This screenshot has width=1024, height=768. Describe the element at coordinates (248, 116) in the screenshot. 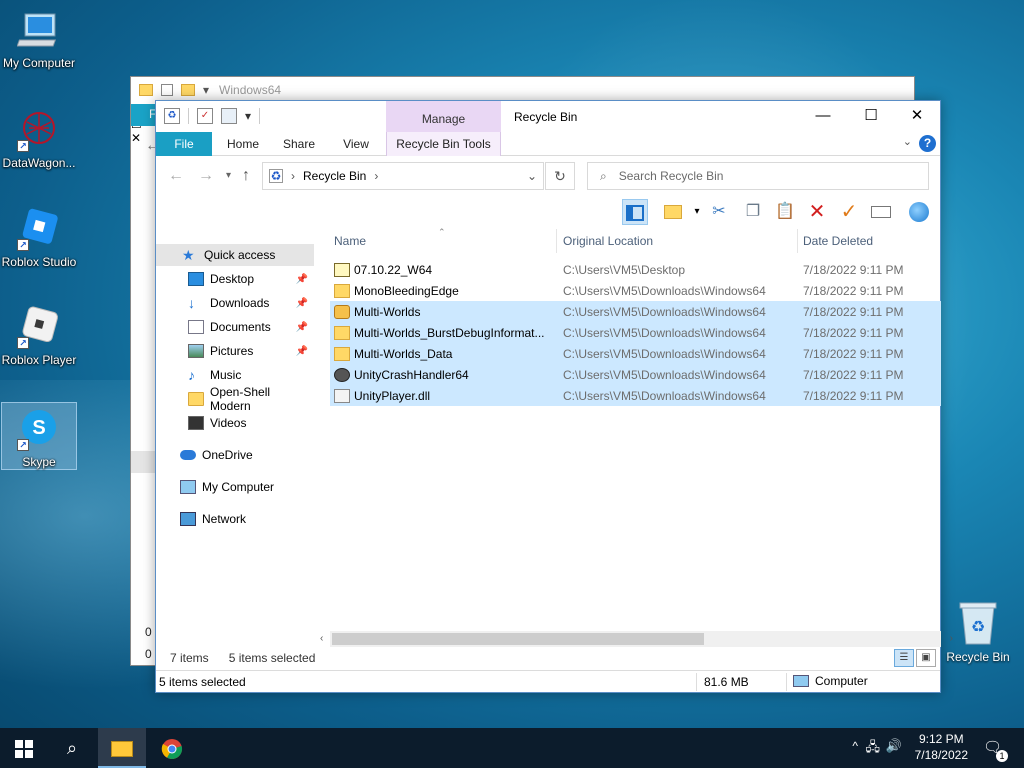

I see `customize-qat-icon: ▾` at that location.